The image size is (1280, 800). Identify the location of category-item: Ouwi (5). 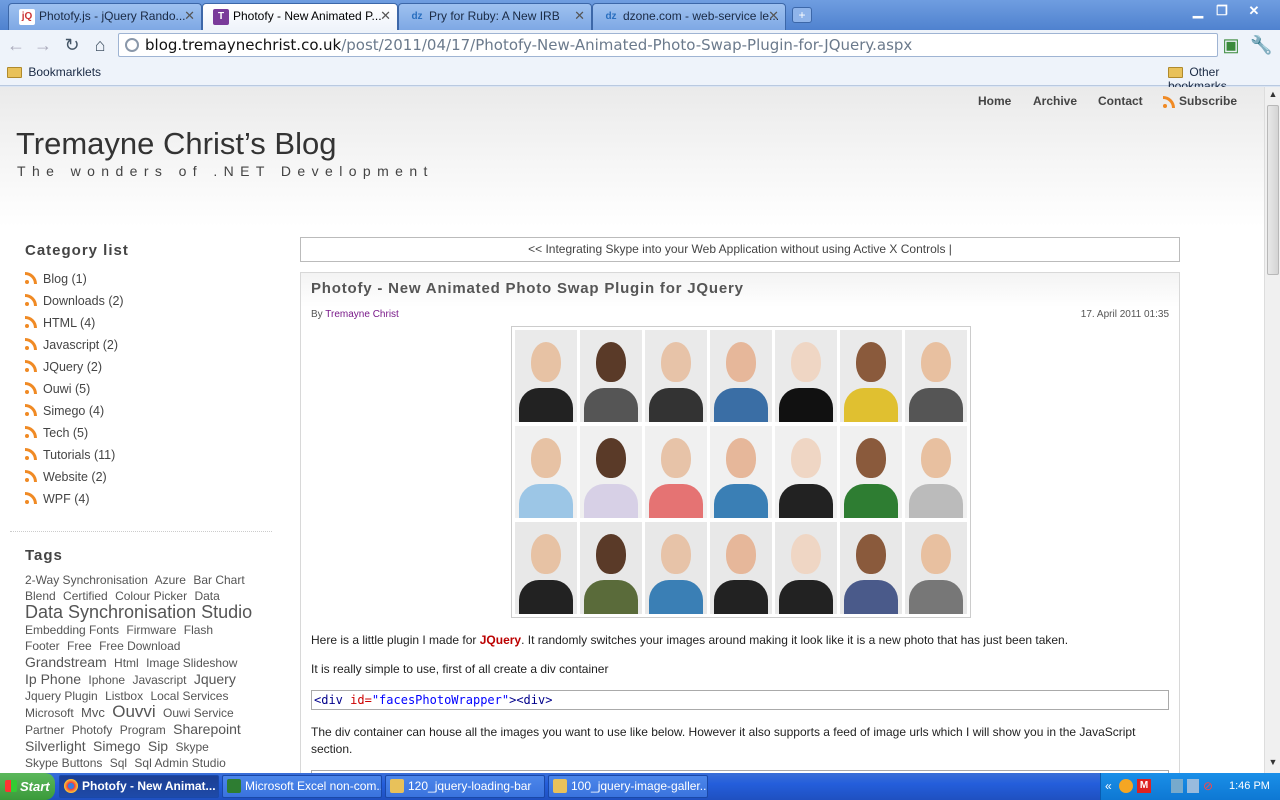
(57, 391).